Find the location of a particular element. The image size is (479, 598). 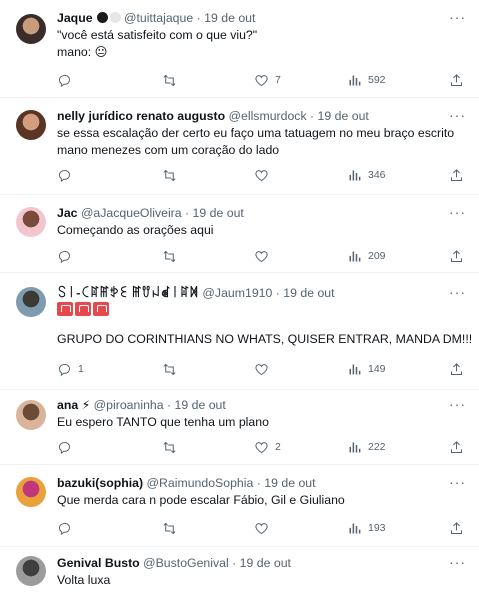

tweet-text-line is located at coordinates (256, 326).